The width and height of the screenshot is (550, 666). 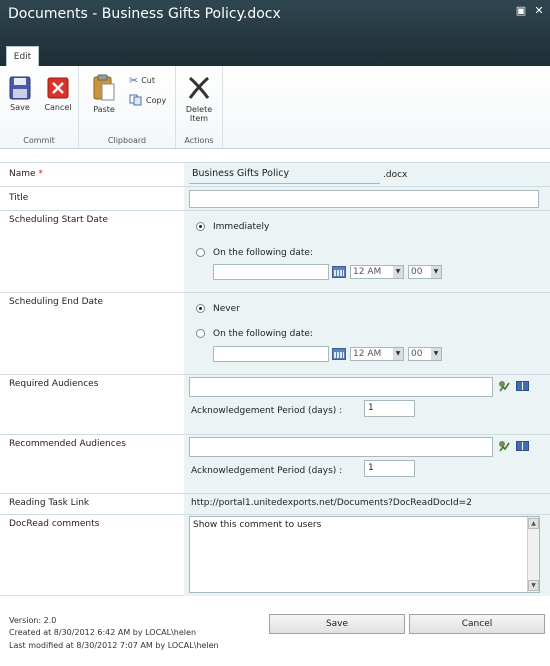 What do you see at coordinates (200, 333) in the screenshot?
I see `end-on-date-radio` at bounding box center [200, 333].